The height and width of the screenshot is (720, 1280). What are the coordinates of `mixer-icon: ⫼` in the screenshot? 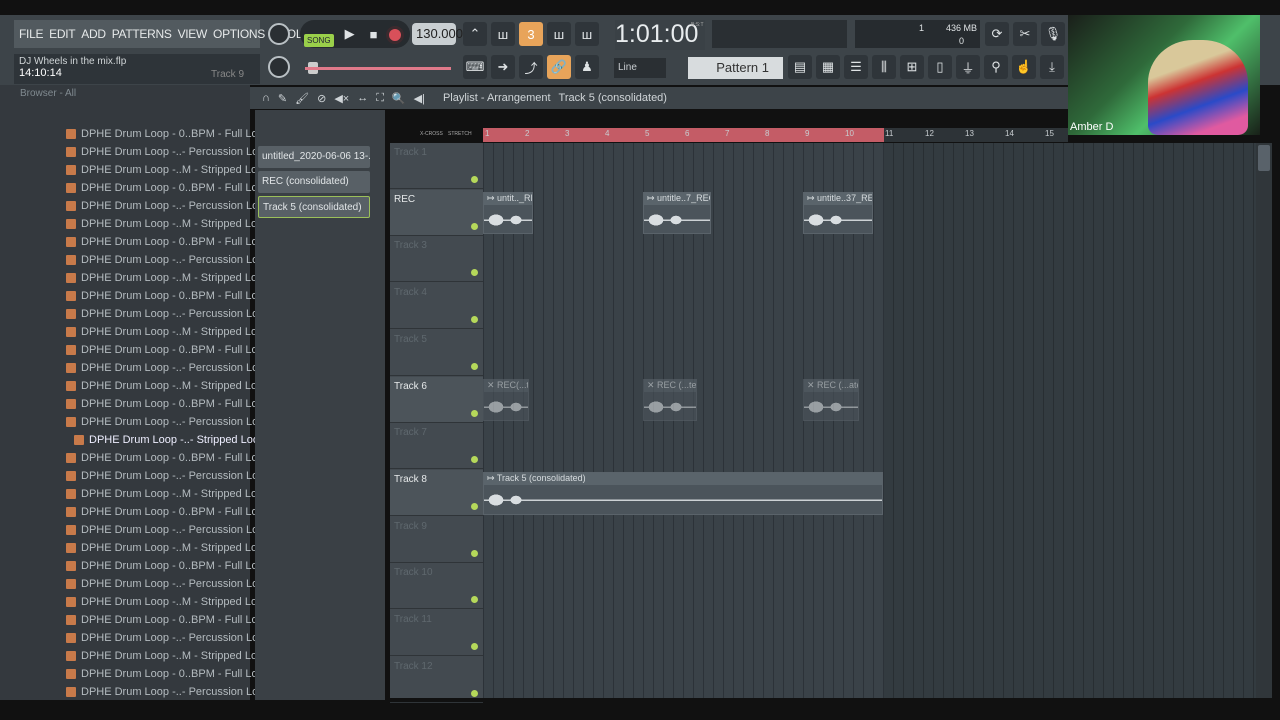 It's located at (884, 67).